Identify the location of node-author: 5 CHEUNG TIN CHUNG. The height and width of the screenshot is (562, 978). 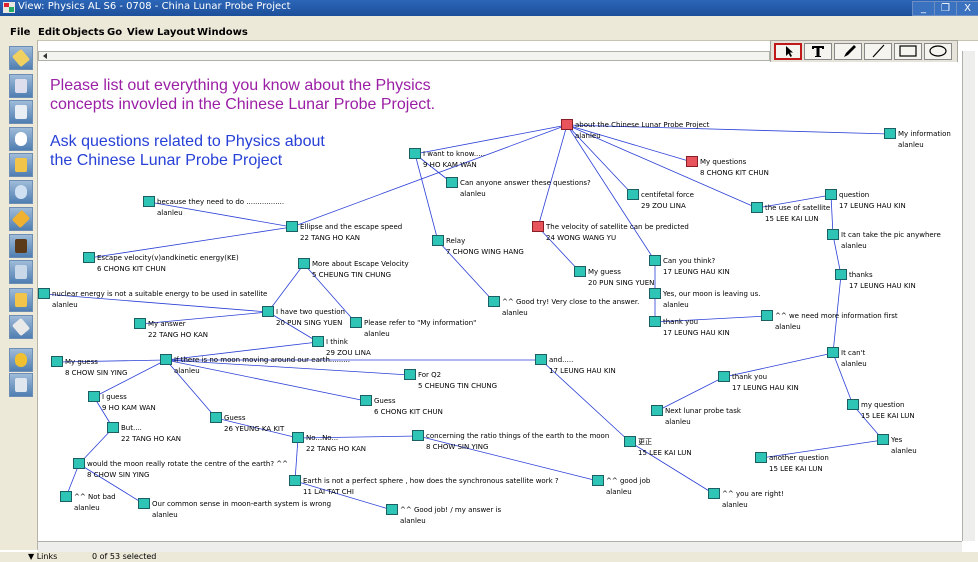
(351, 275).